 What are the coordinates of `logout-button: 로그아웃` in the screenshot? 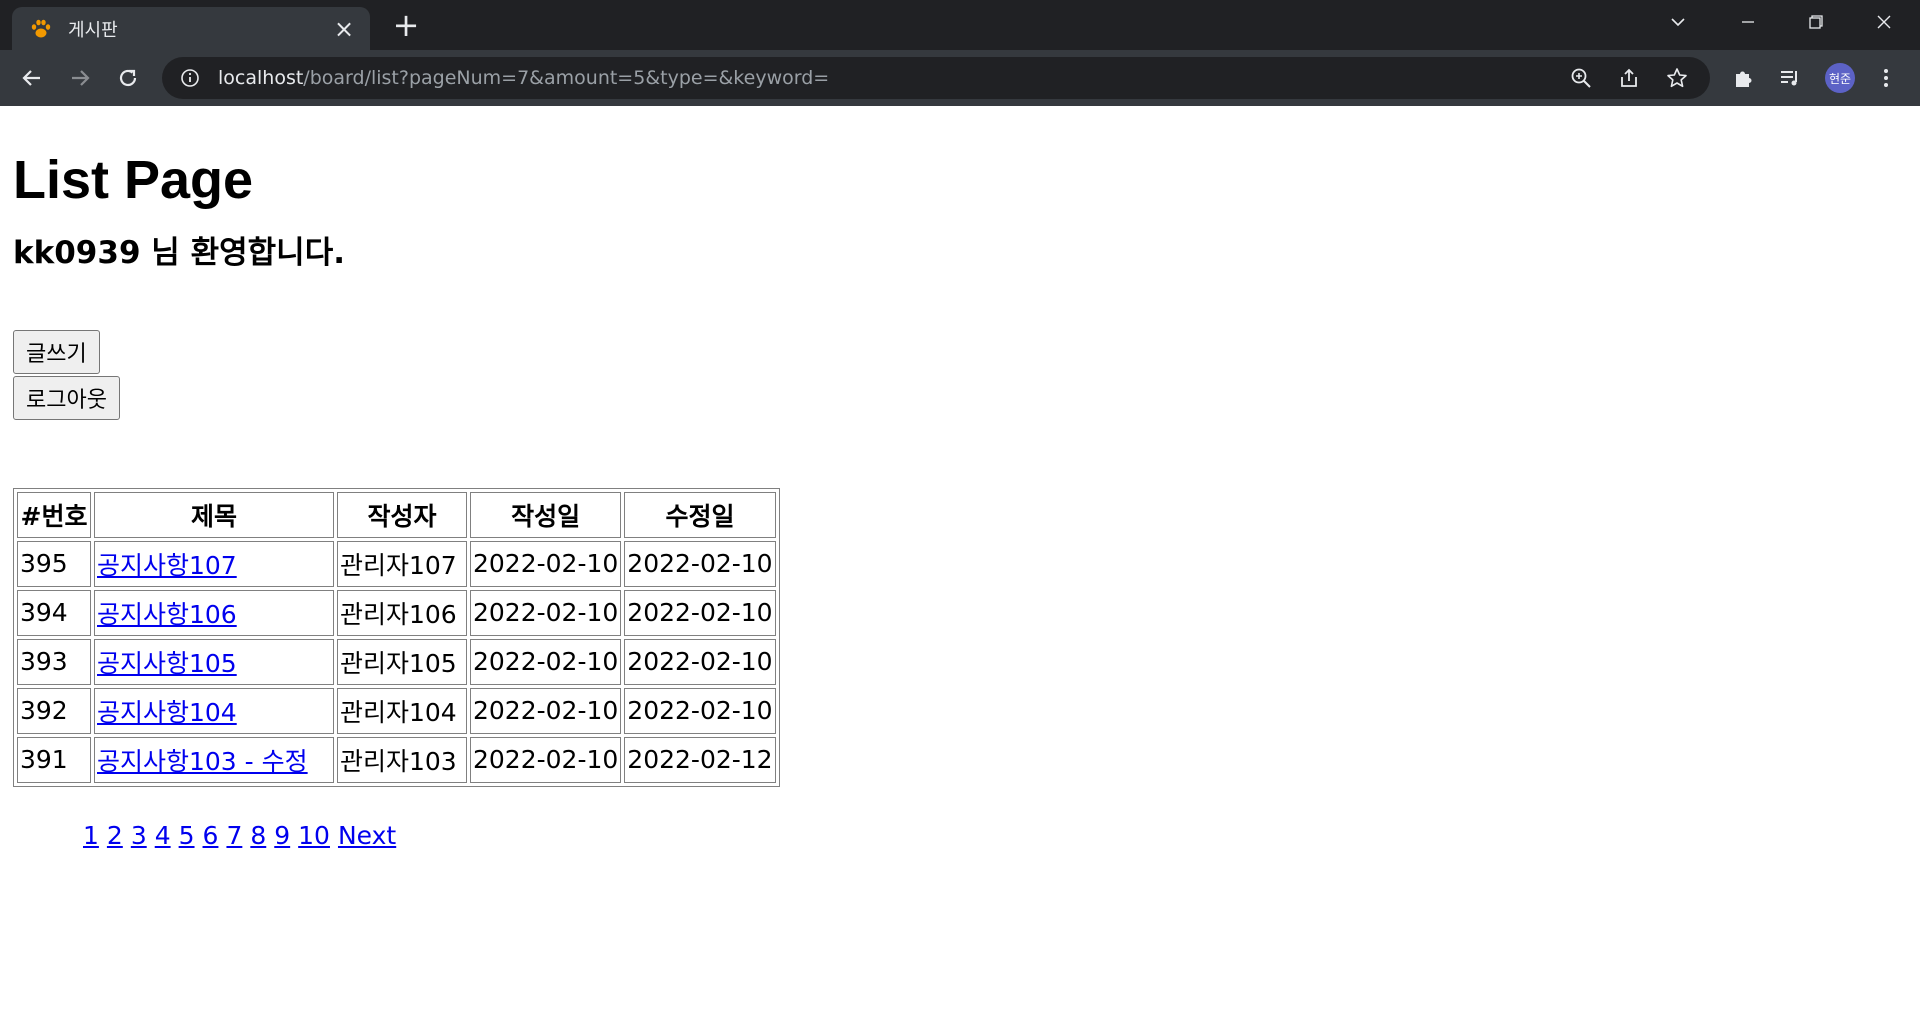 It's located at (66, 397).